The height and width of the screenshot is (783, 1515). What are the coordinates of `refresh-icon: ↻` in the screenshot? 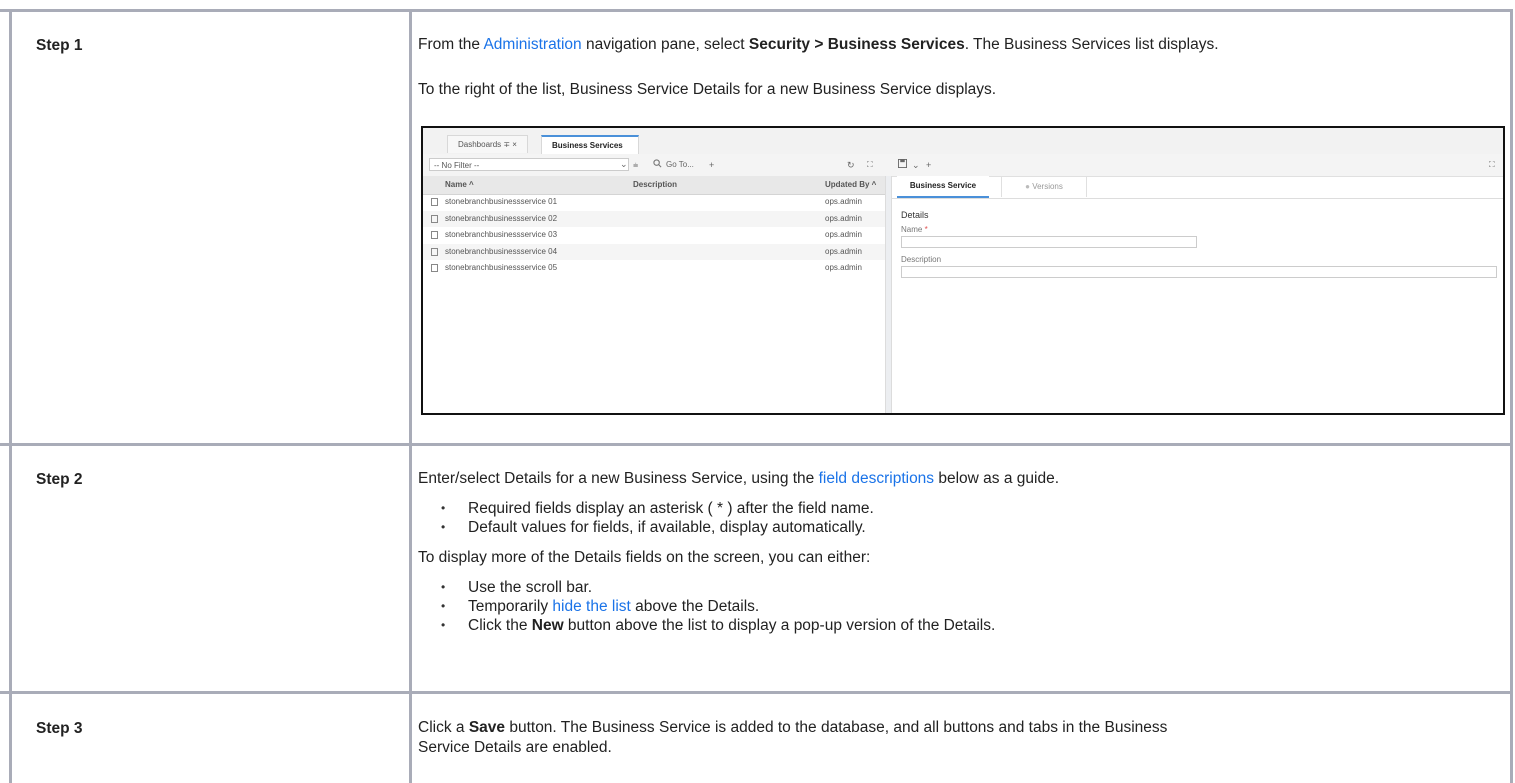 It's located at (851, 165).